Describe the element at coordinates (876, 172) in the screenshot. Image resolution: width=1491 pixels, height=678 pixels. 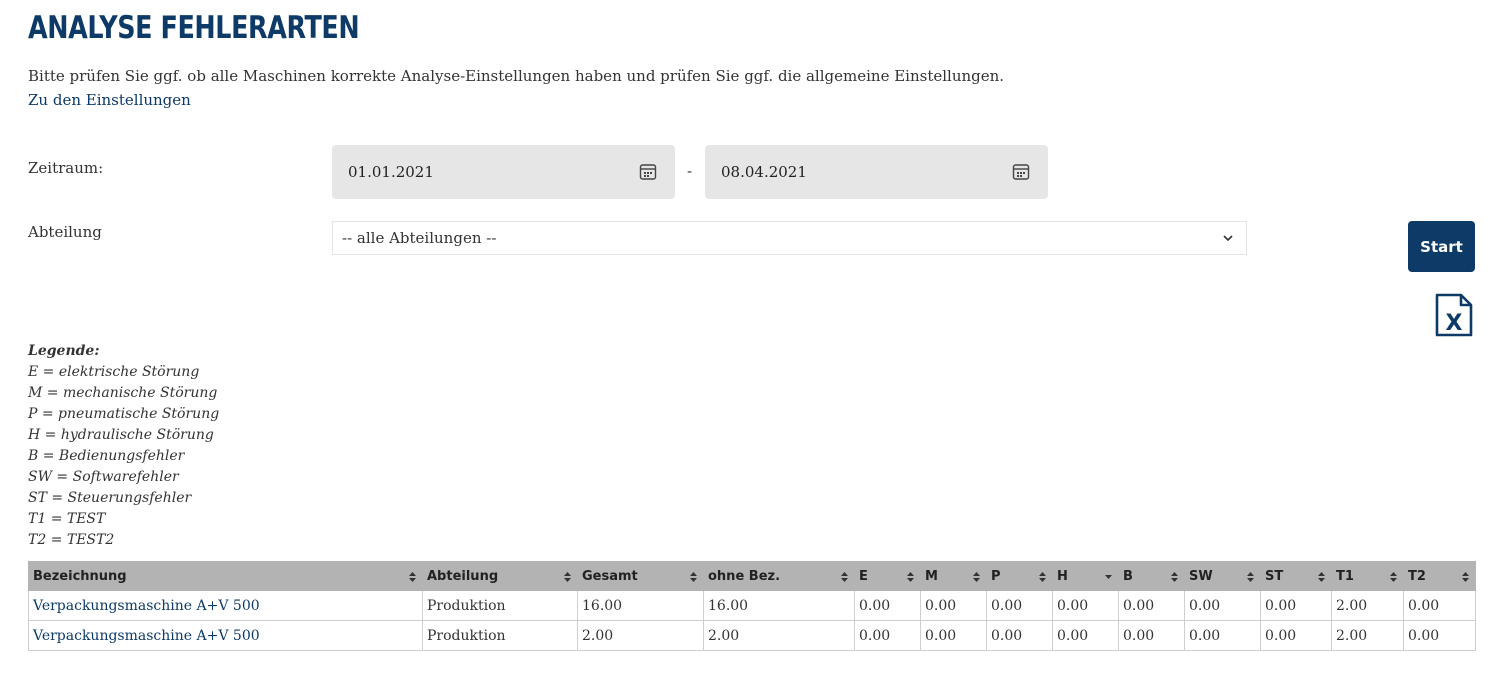
I see `date-to-field: 08.04.2021` at that location.